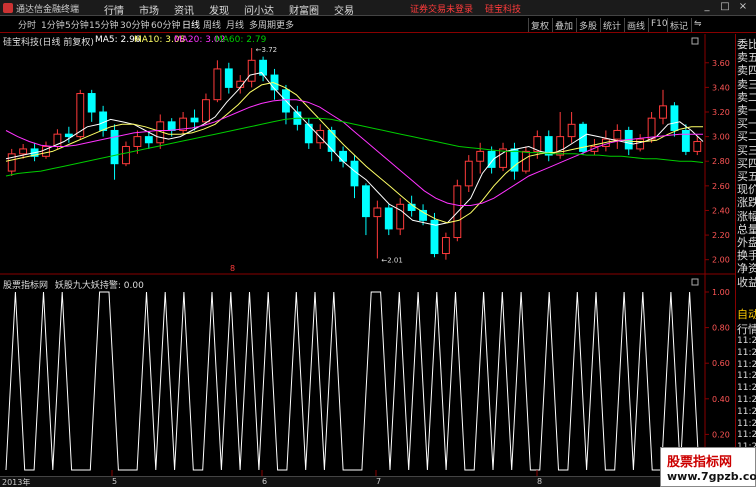 The image size is (756, 487). What do you see at coordinates (743, 7) in the screenshot?
I see `close-icon: ×` at bounding box center [743, 7].